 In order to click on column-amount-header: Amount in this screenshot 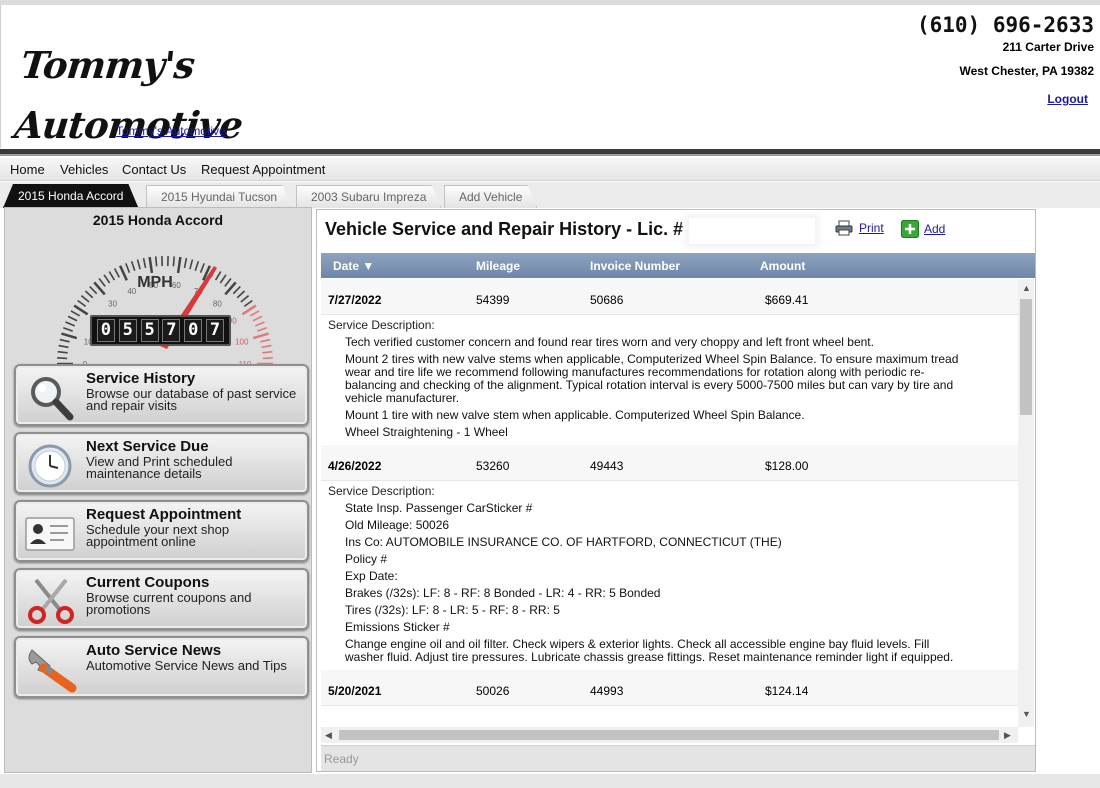, I will do `click(782, 266)`.